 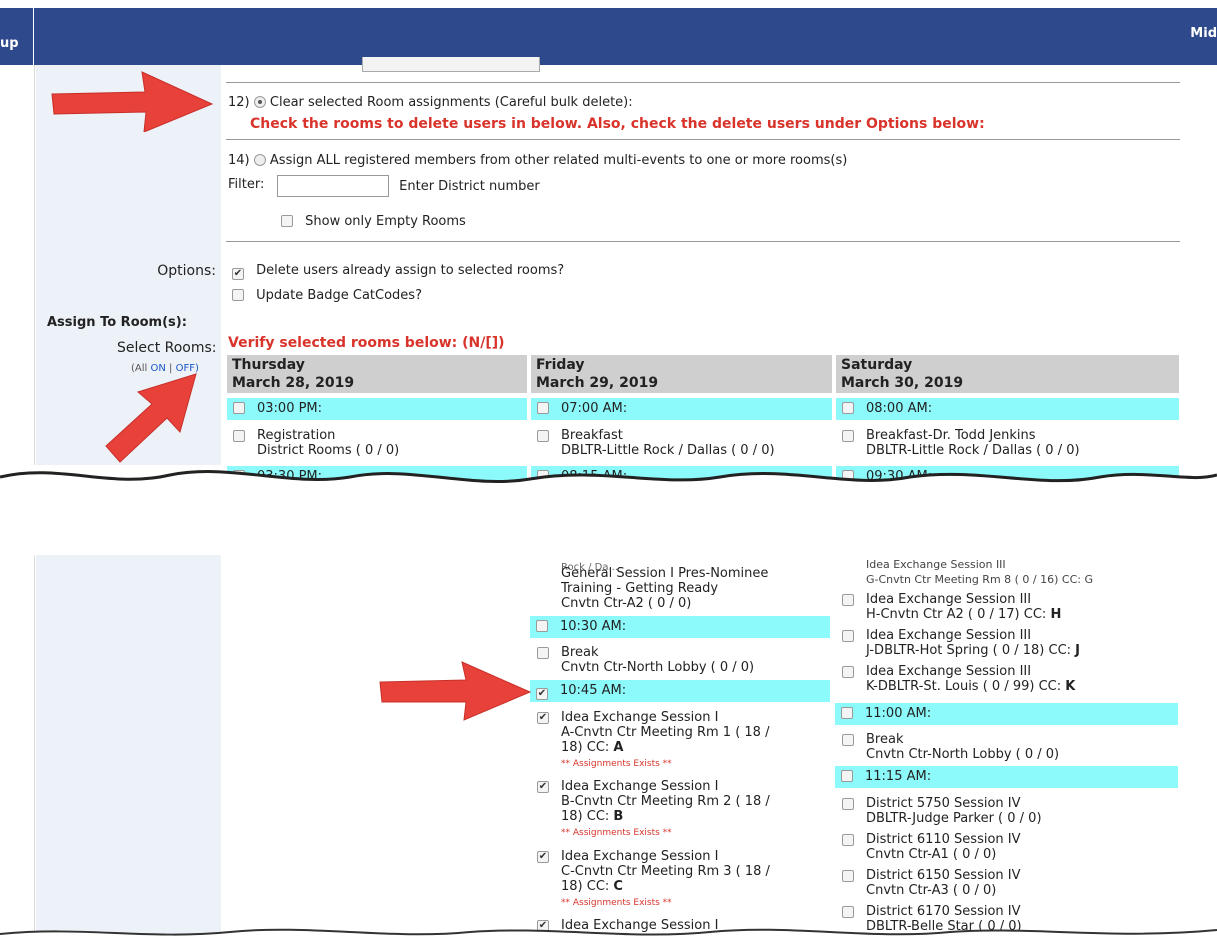 What do you see at coordinates (259, 160) in the screenshot?
I see `option-14-radio` at bounding box center [259, 160].